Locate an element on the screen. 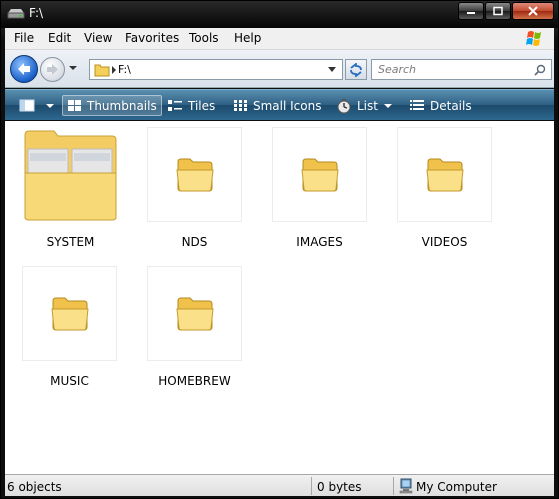  search-box: Search is located at coordinates (461, 69).